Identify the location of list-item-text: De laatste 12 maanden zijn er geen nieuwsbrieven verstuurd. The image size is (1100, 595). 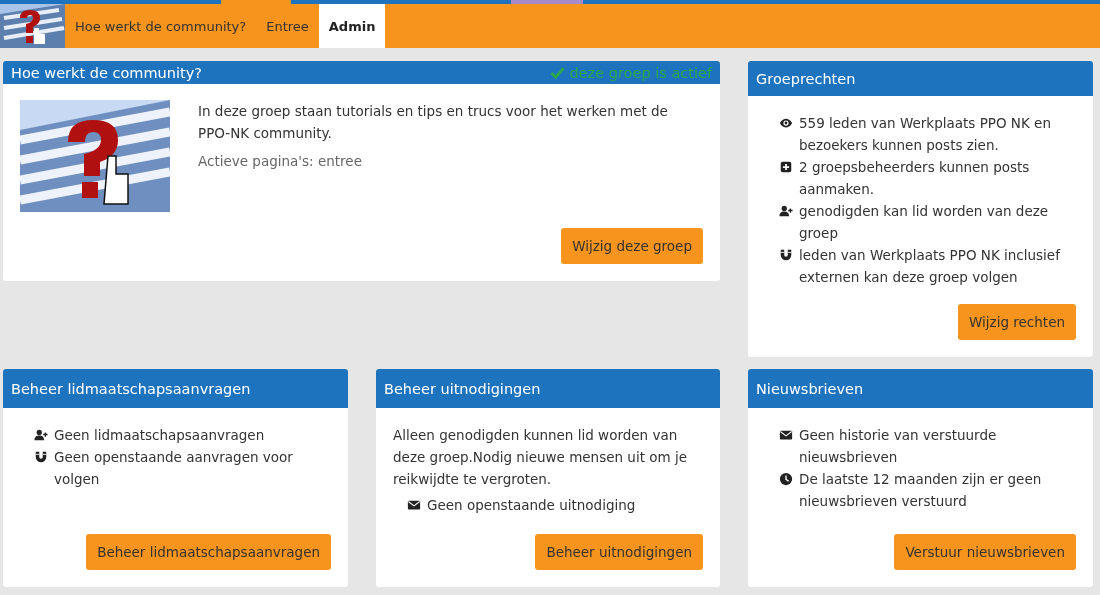
(921, 490).